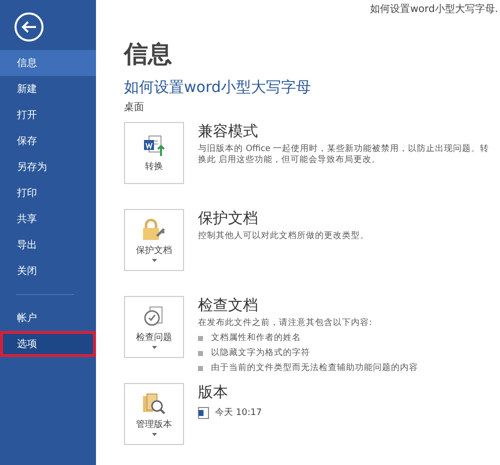  Describe the element at coordinates (48, 271) in the screenshot. I see `menu-item: 关闭` at that location.